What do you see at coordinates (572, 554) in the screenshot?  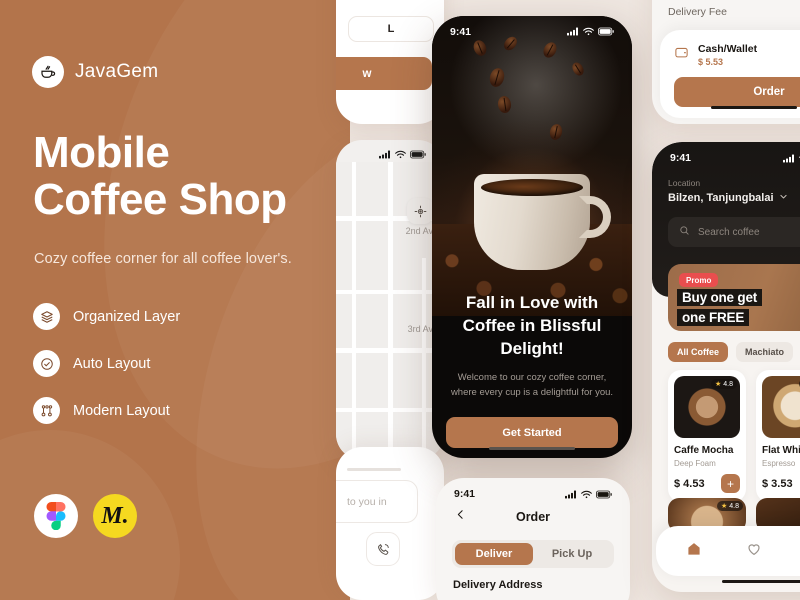 I see `segment-pickup: Pick Up` at bounding box center [572, 554].